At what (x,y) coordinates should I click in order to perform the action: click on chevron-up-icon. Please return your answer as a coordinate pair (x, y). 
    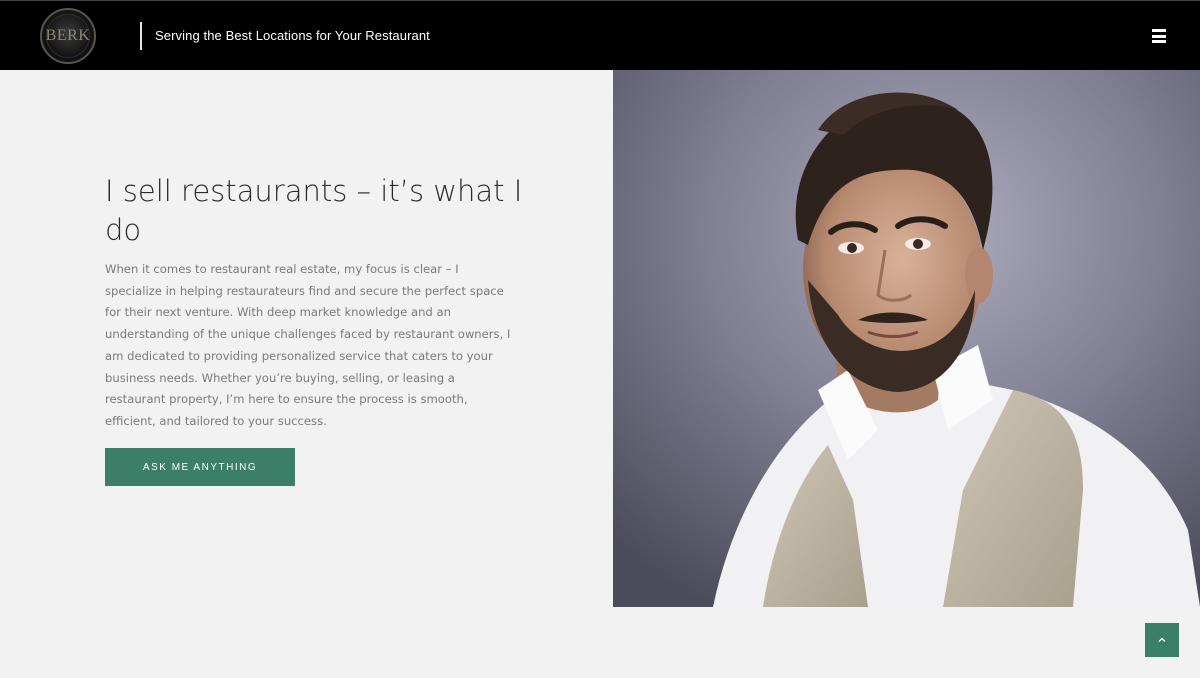
    Looking at the image, I should click on (1162, 639).